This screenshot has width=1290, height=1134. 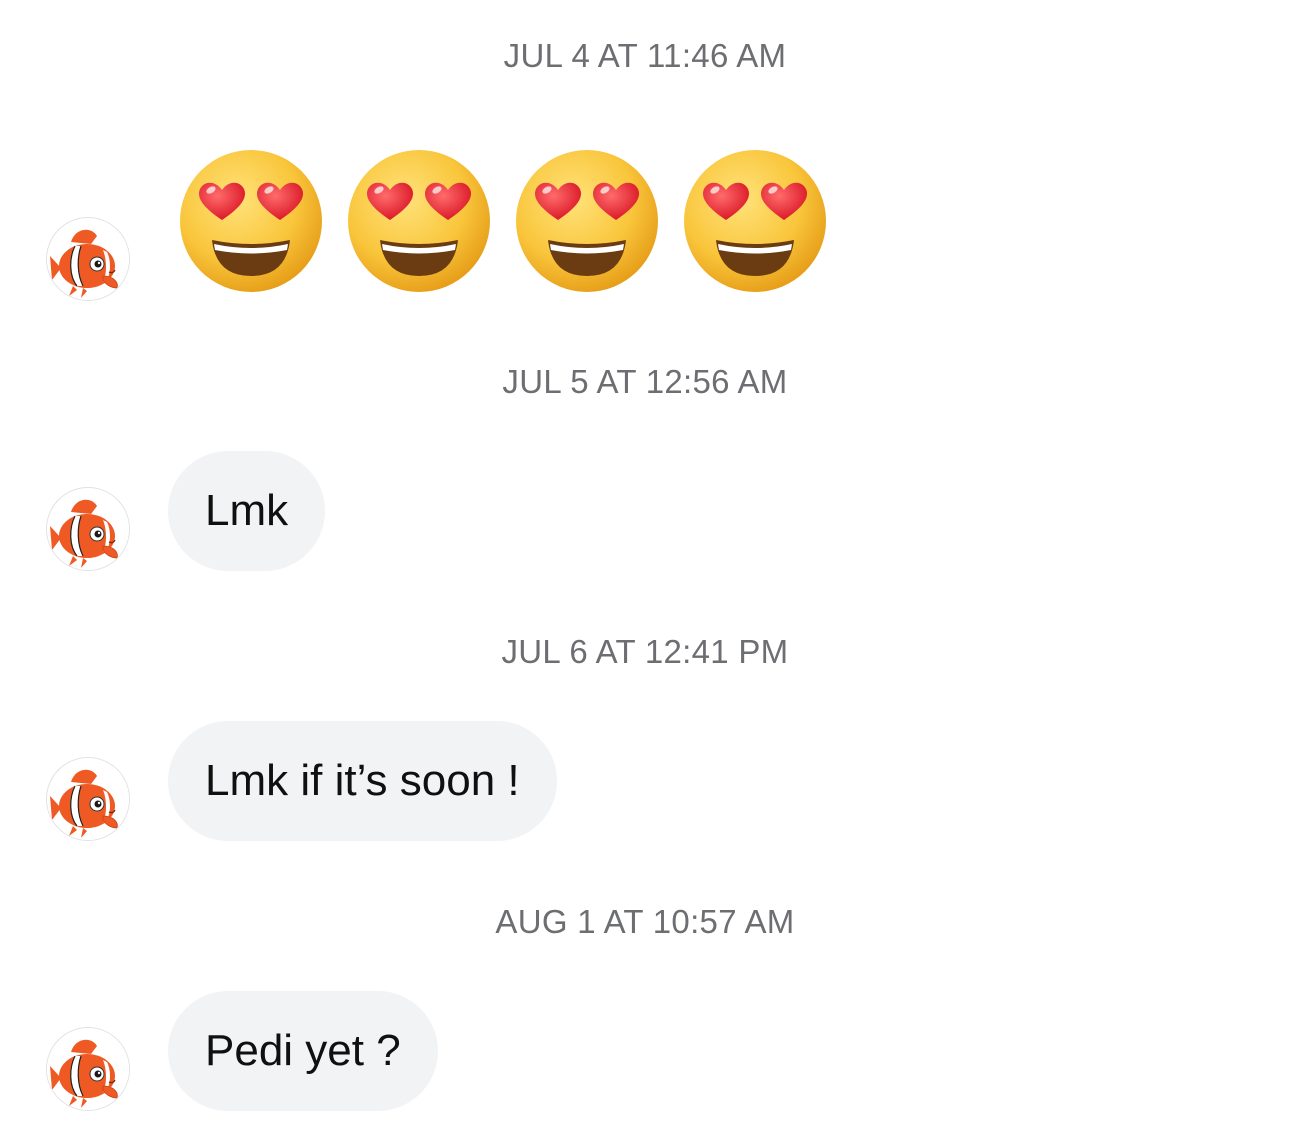 What do you see at coordinates (645, 651) in the screenshot?
I see `timestamp: JUL 6 AT 12:41 PM` at bounding box center [645, 651].